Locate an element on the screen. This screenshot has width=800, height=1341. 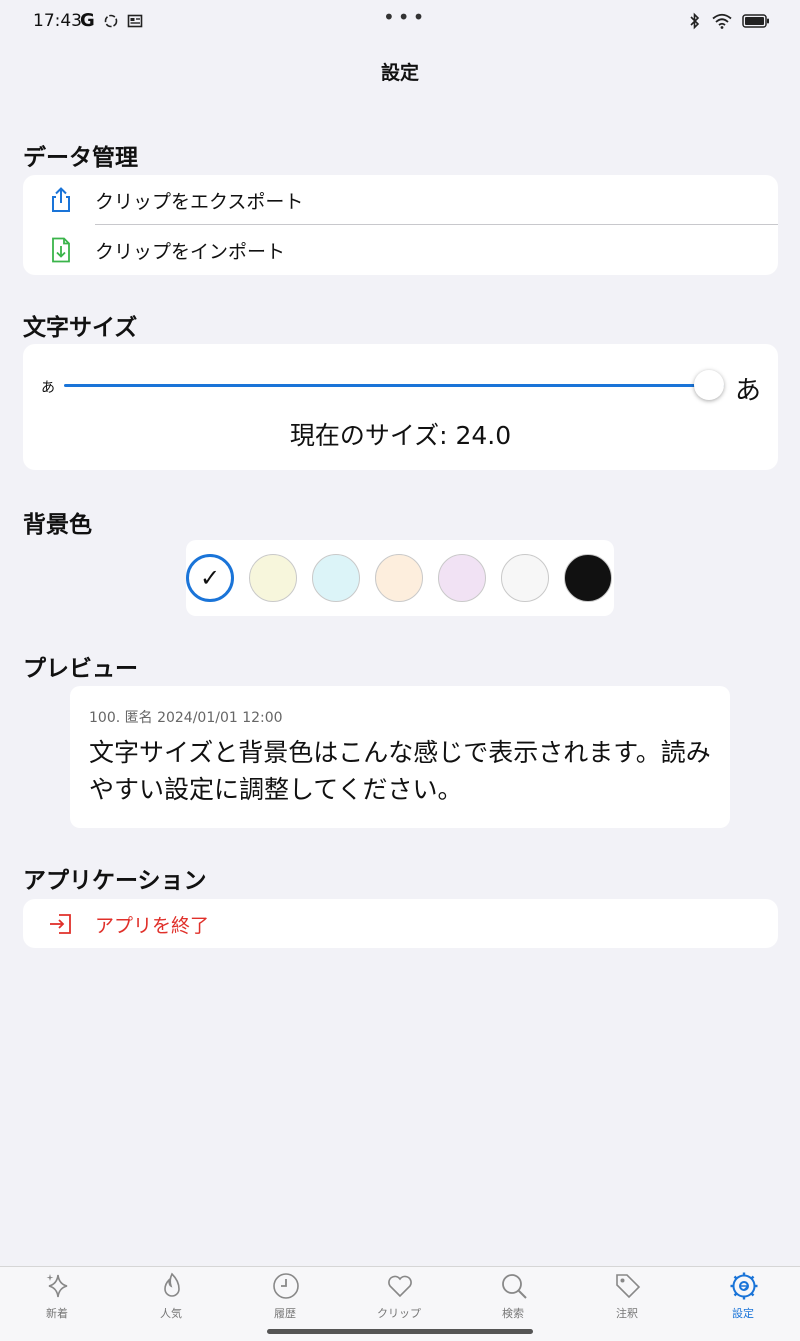
font-size-card: あ あ 現在のサイズ: 24.0 is located at coordinates (400, 407).